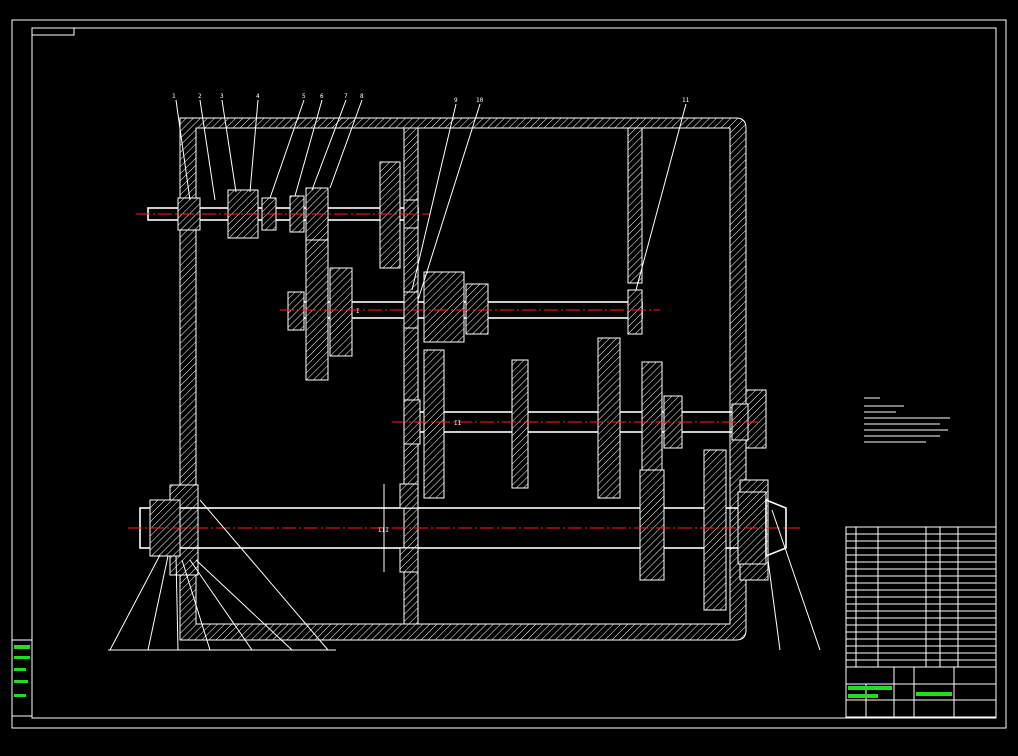 This screenshot has width=1018, height=756. Describe the element at coordinates (362, 96) in the screenshot. I see `callout-8: 8` at that location.